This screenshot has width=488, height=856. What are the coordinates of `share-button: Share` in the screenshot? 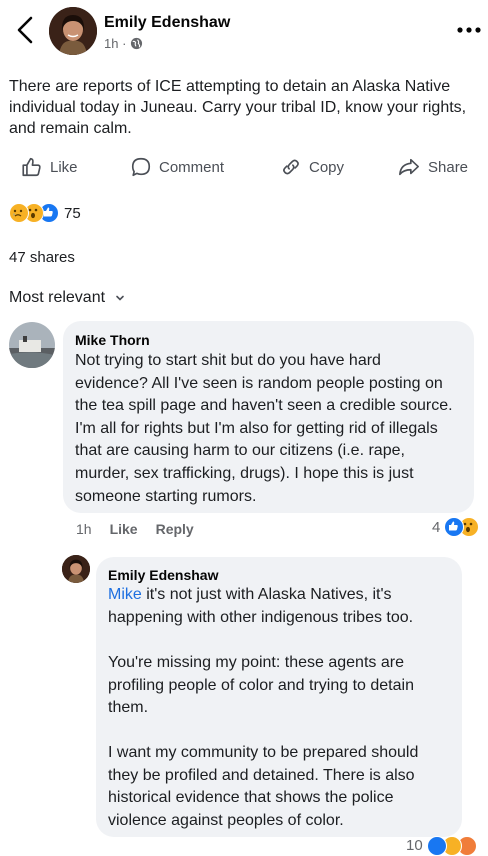 It's located at (432, 167).